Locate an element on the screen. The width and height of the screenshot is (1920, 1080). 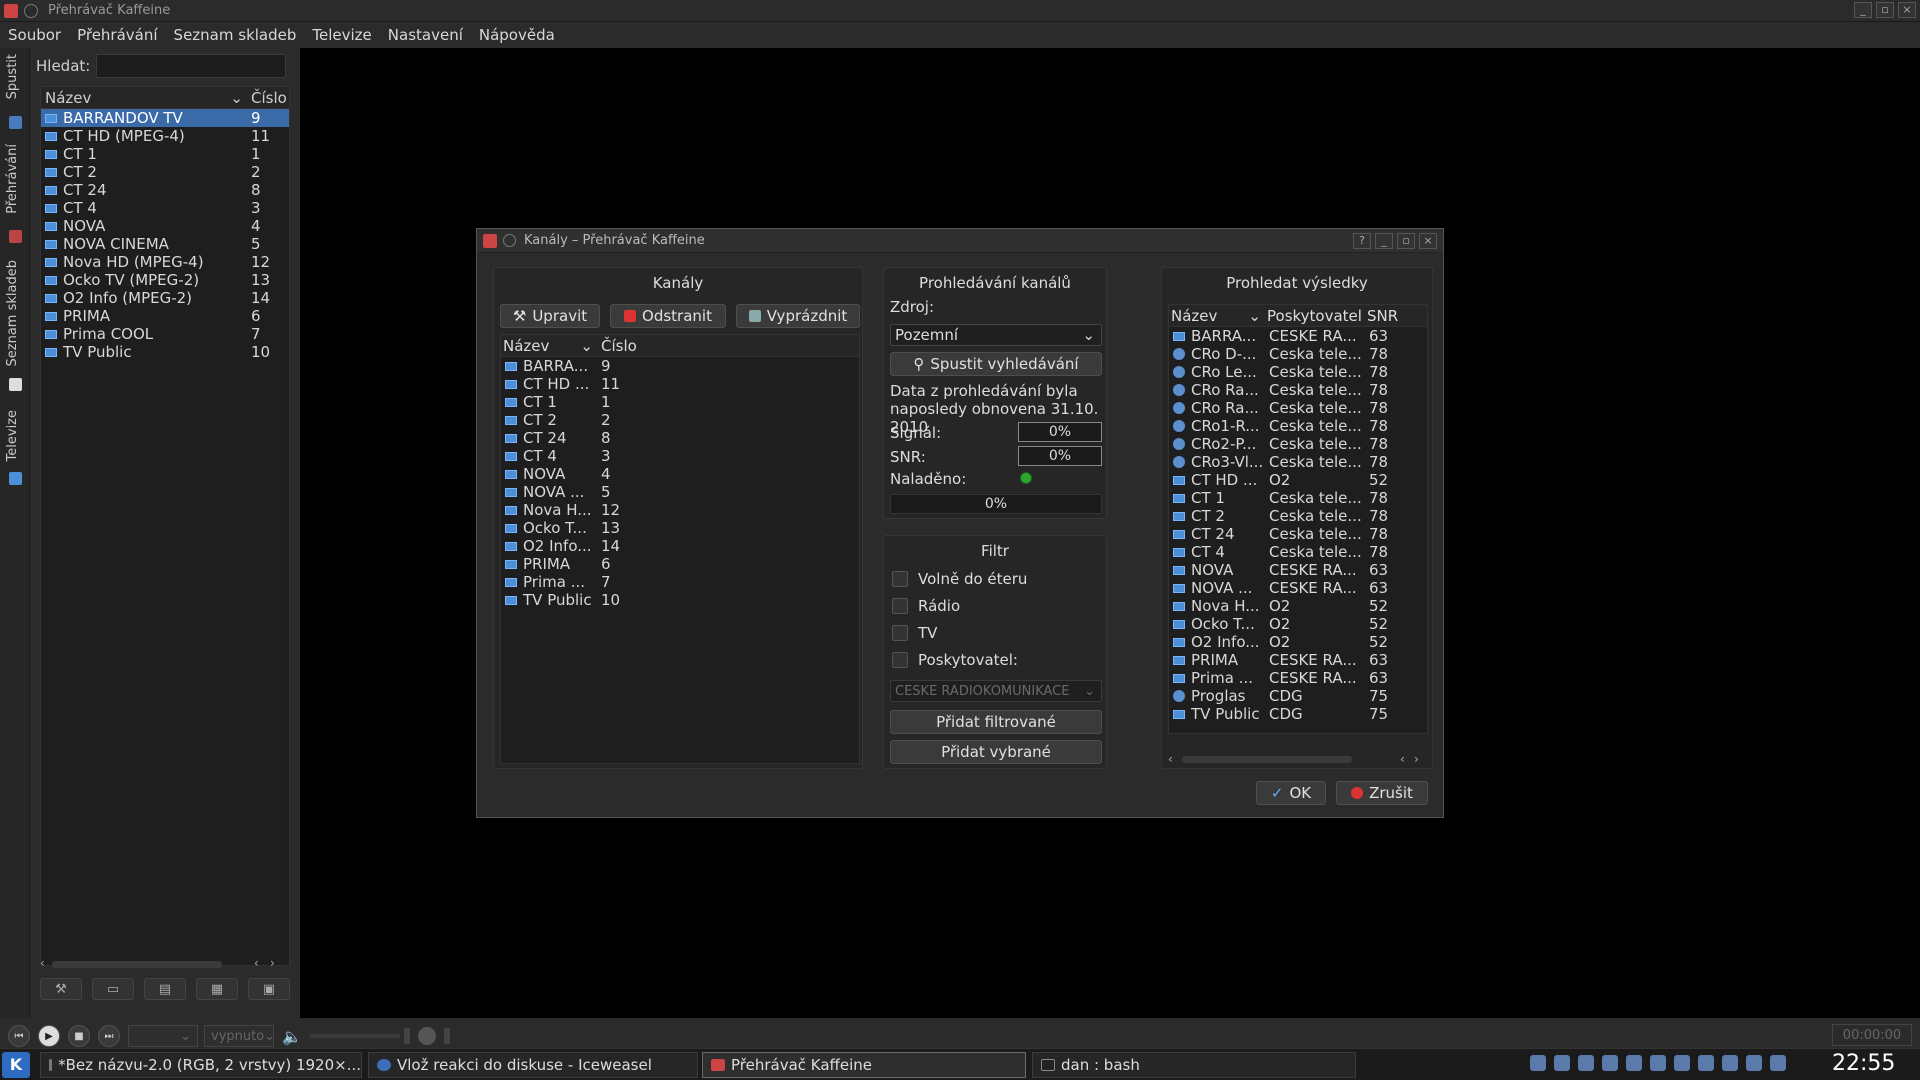
menu-help: Nápověda is located at coordinates (517, 35).